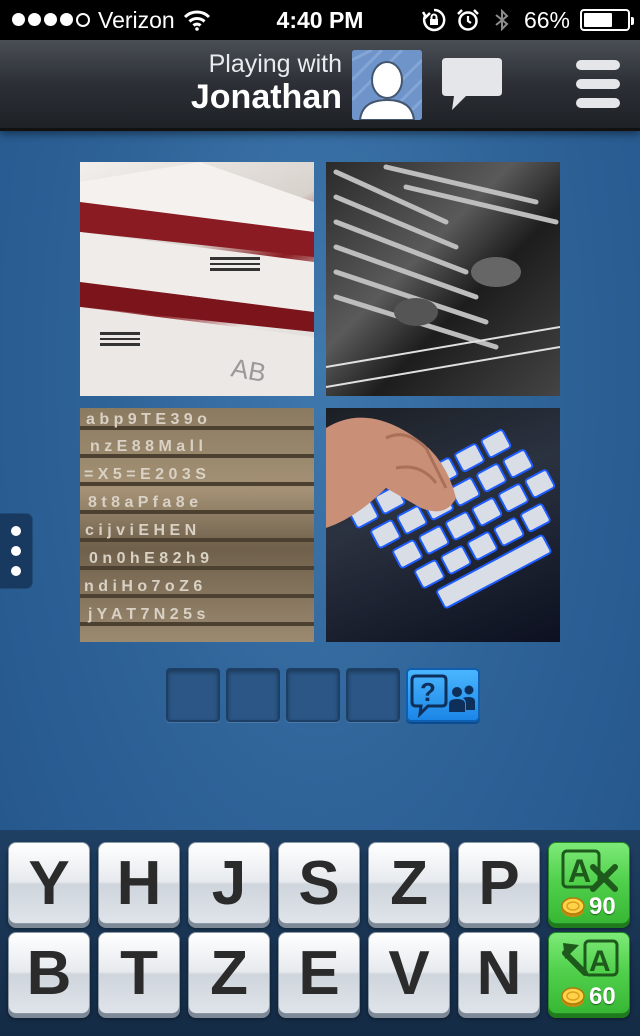 The image size is (640, 1036). I want to click on svg-text: = X 5 = E 2 0 3 S, so click(145, 474).